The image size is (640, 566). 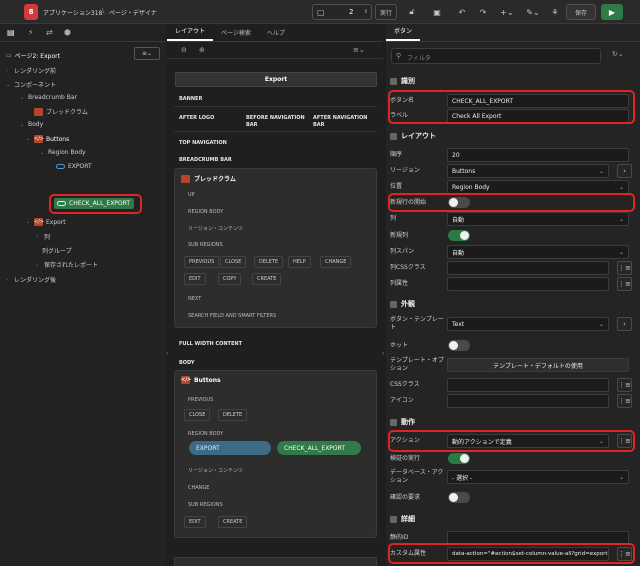 I want to click on app-title: アプリケーション318, so click(x=72, y=12).